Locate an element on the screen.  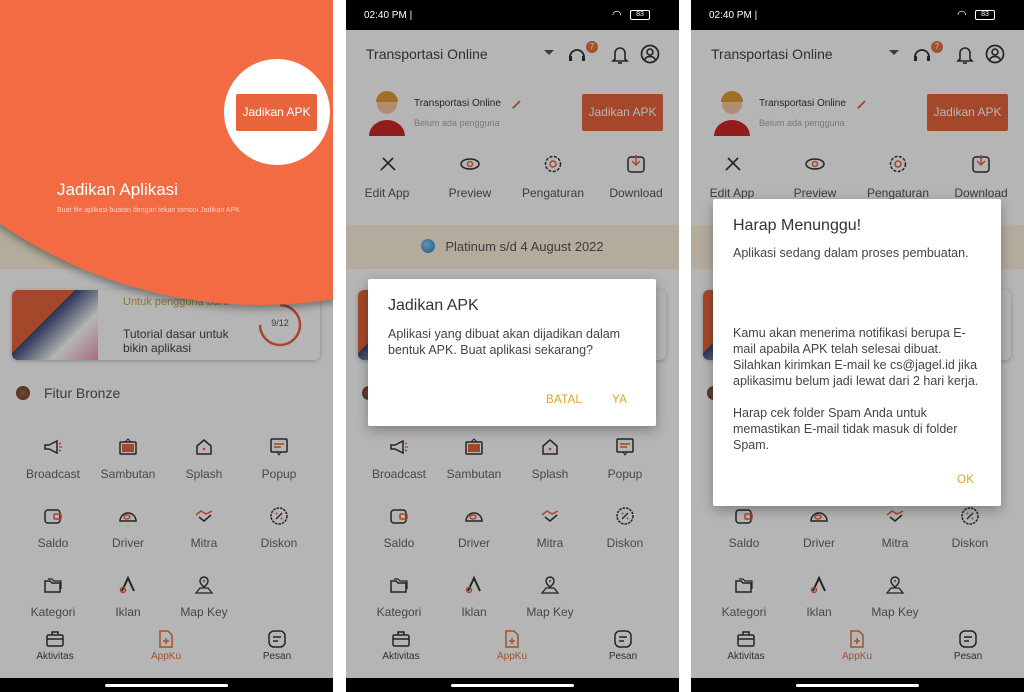
onboarding-title: Jadikan Aplikasi is located at coordinates (117, 189).